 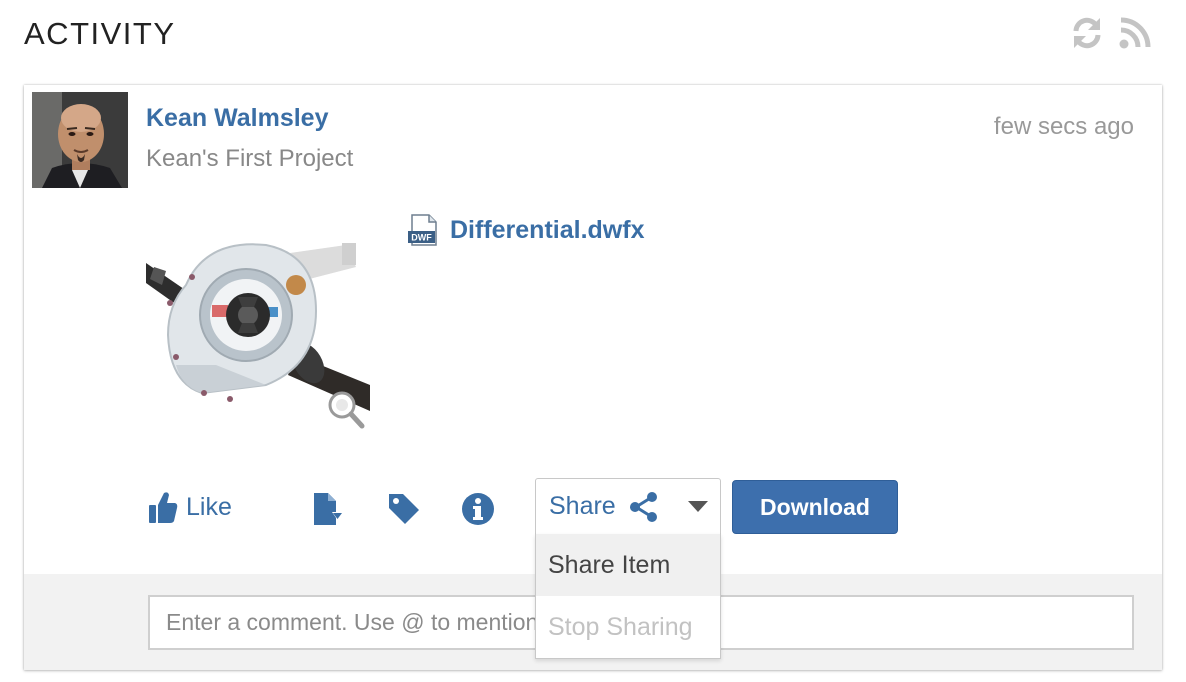 I want to click on avatar, so click(x=80, y=140).